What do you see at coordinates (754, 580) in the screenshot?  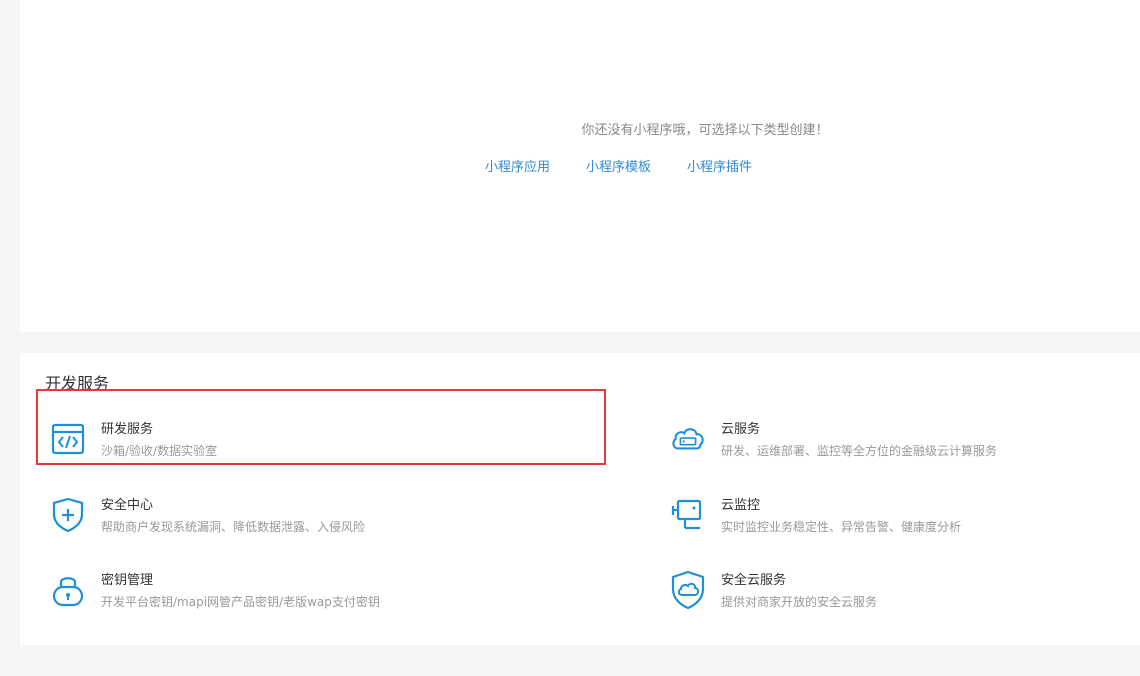 I see `service-name: 安全云服务` at bounding box center [754, 580].